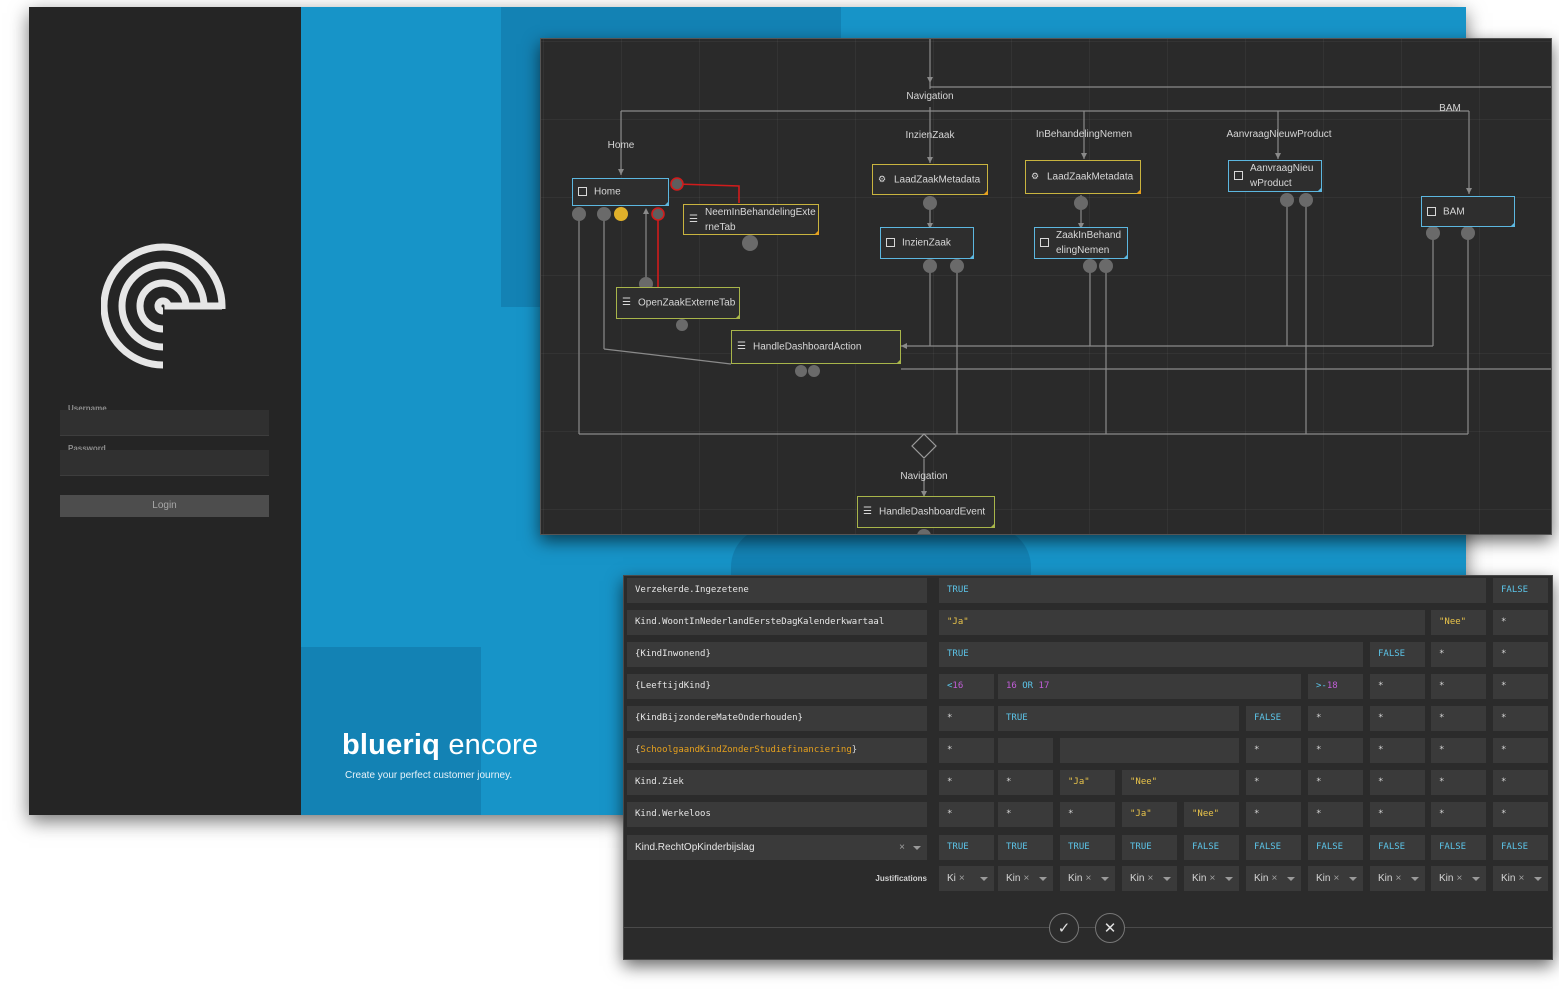 Image resolution: width=1559 pixels, height=989 pixels. Describe the element at coordinates (777, 814) in the screenshot. I see `condition-cell: Kind.Werkeloos` at that location.